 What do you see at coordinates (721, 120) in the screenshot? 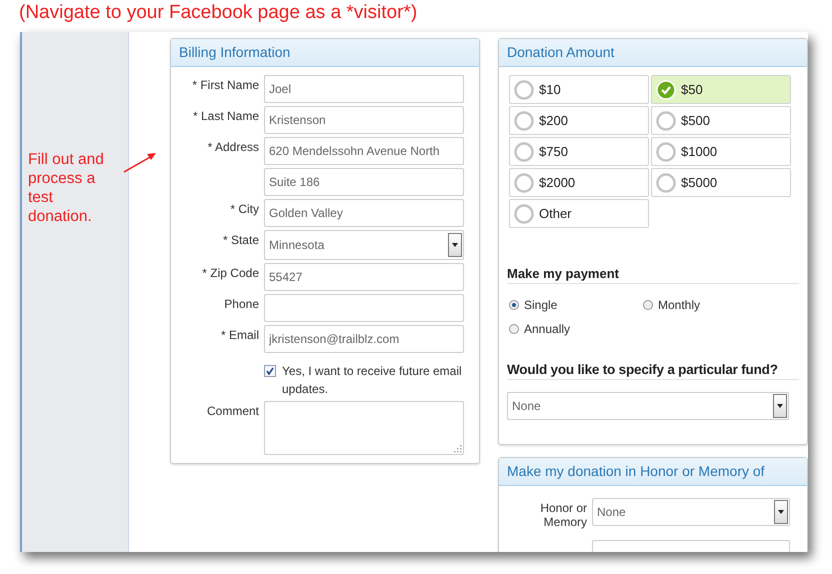
I see `amount-option: $500` at bounding box center [721, 120].